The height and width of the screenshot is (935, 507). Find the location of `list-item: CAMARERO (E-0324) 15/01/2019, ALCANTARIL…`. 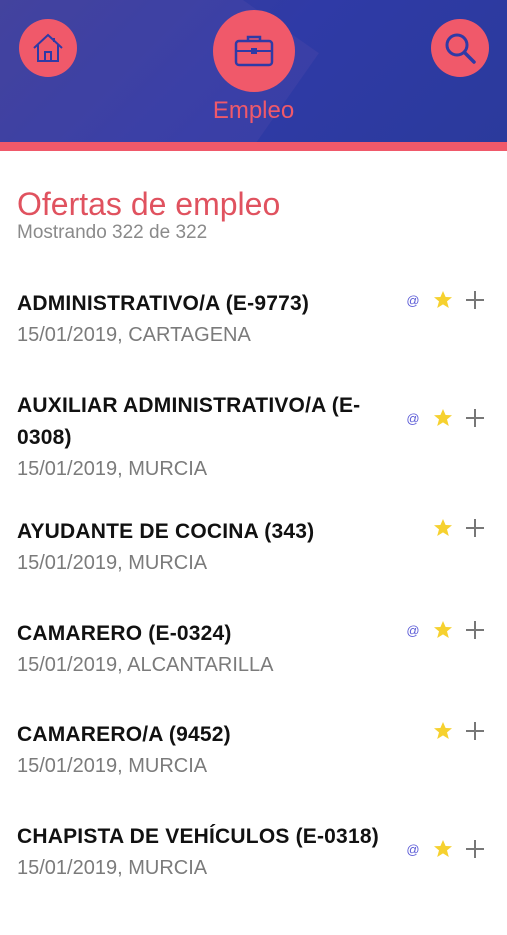

list-item: CAMARERO (E-0324) 15/01/2019, ALCANTARIL… is located at coordinates (253, 656).